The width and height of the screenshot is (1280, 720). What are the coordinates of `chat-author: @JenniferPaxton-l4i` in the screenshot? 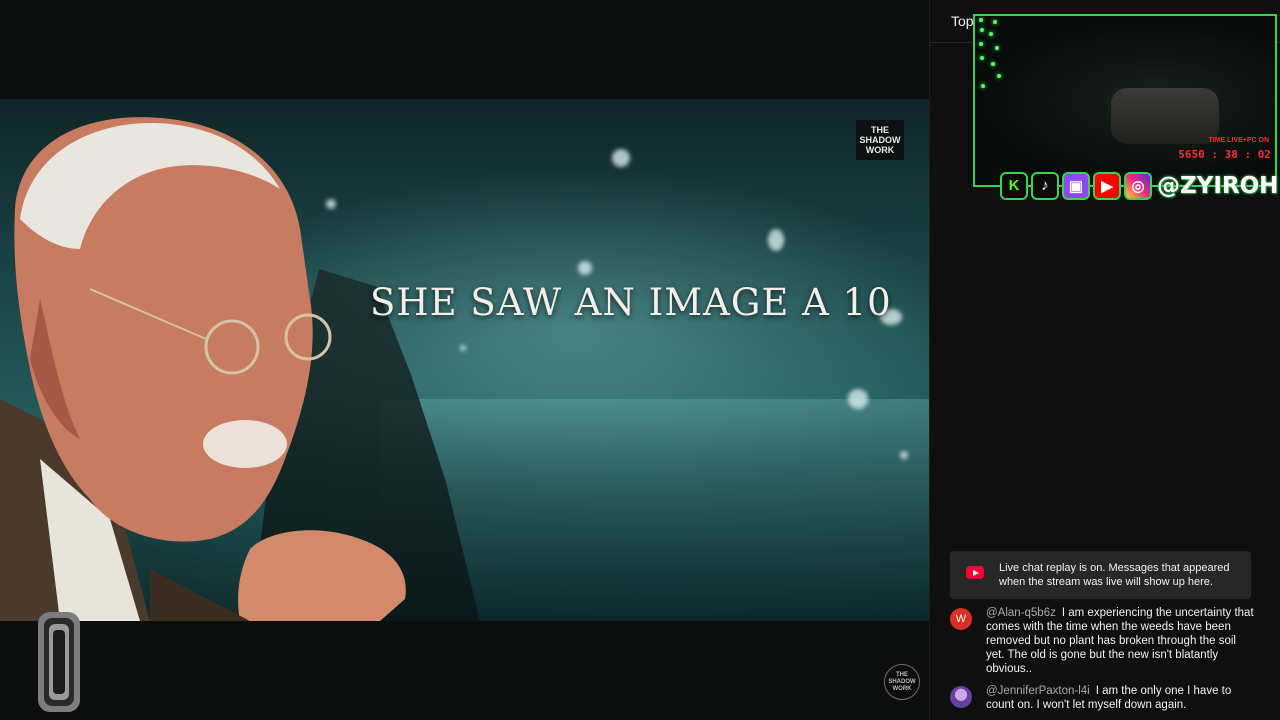 It's located at (1038, 691).